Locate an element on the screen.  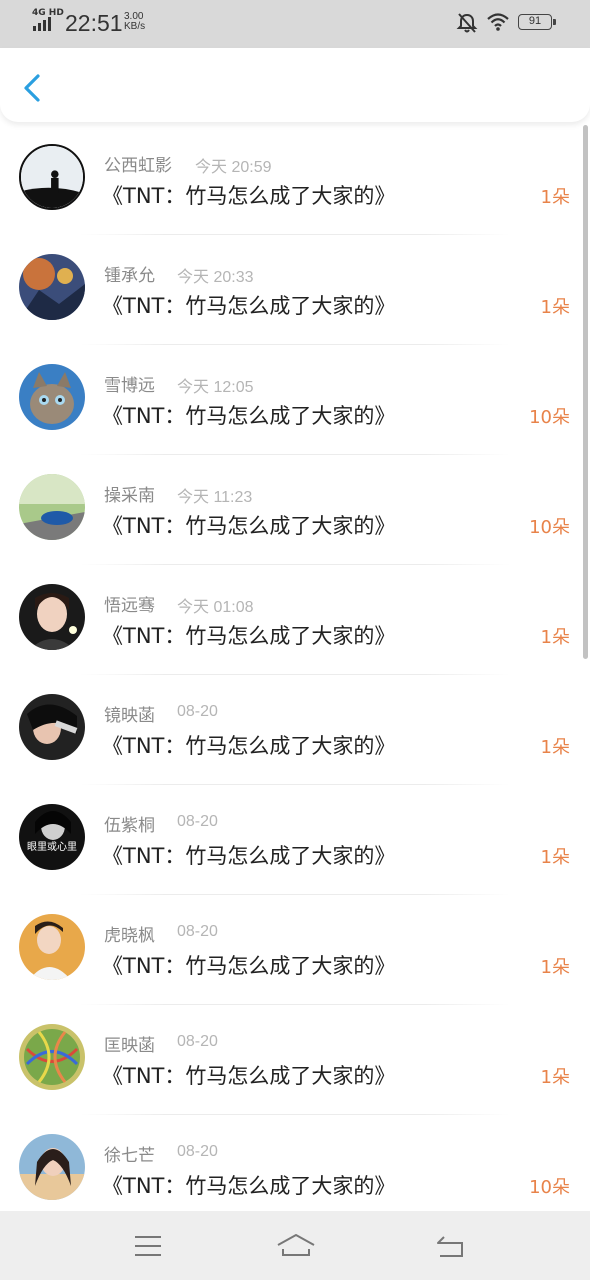
sent-time: 今天 20:59 is located at coordinates (233, 167).